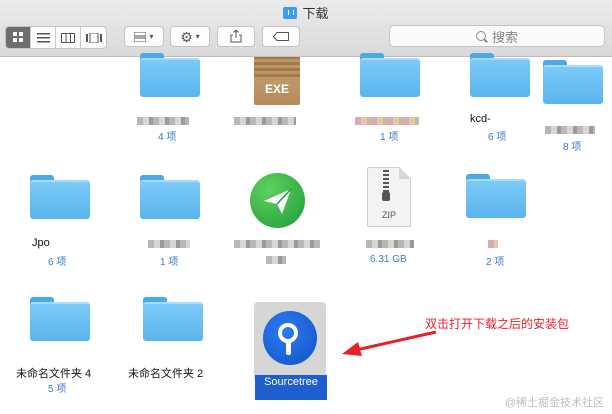 Image resolution: width=612 pixels, height=414 pixels. I want to click on view-mode-control, so click(56, 37).